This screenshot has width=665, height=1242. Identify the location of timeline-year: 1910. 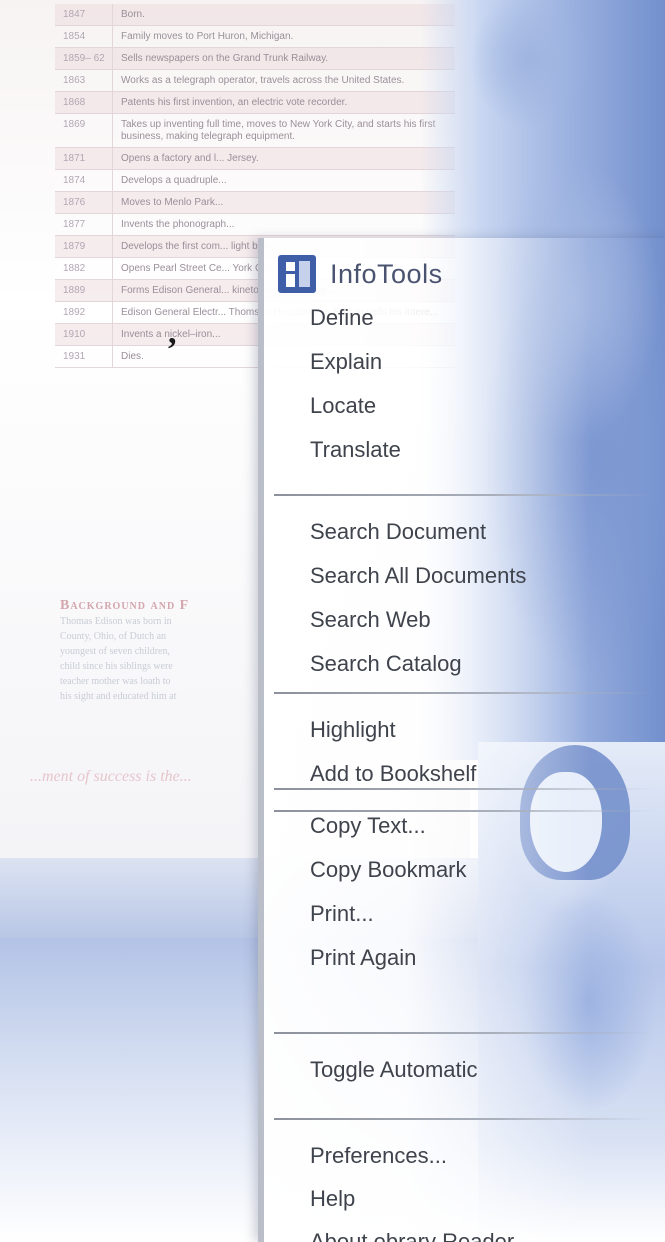
(84, 334).